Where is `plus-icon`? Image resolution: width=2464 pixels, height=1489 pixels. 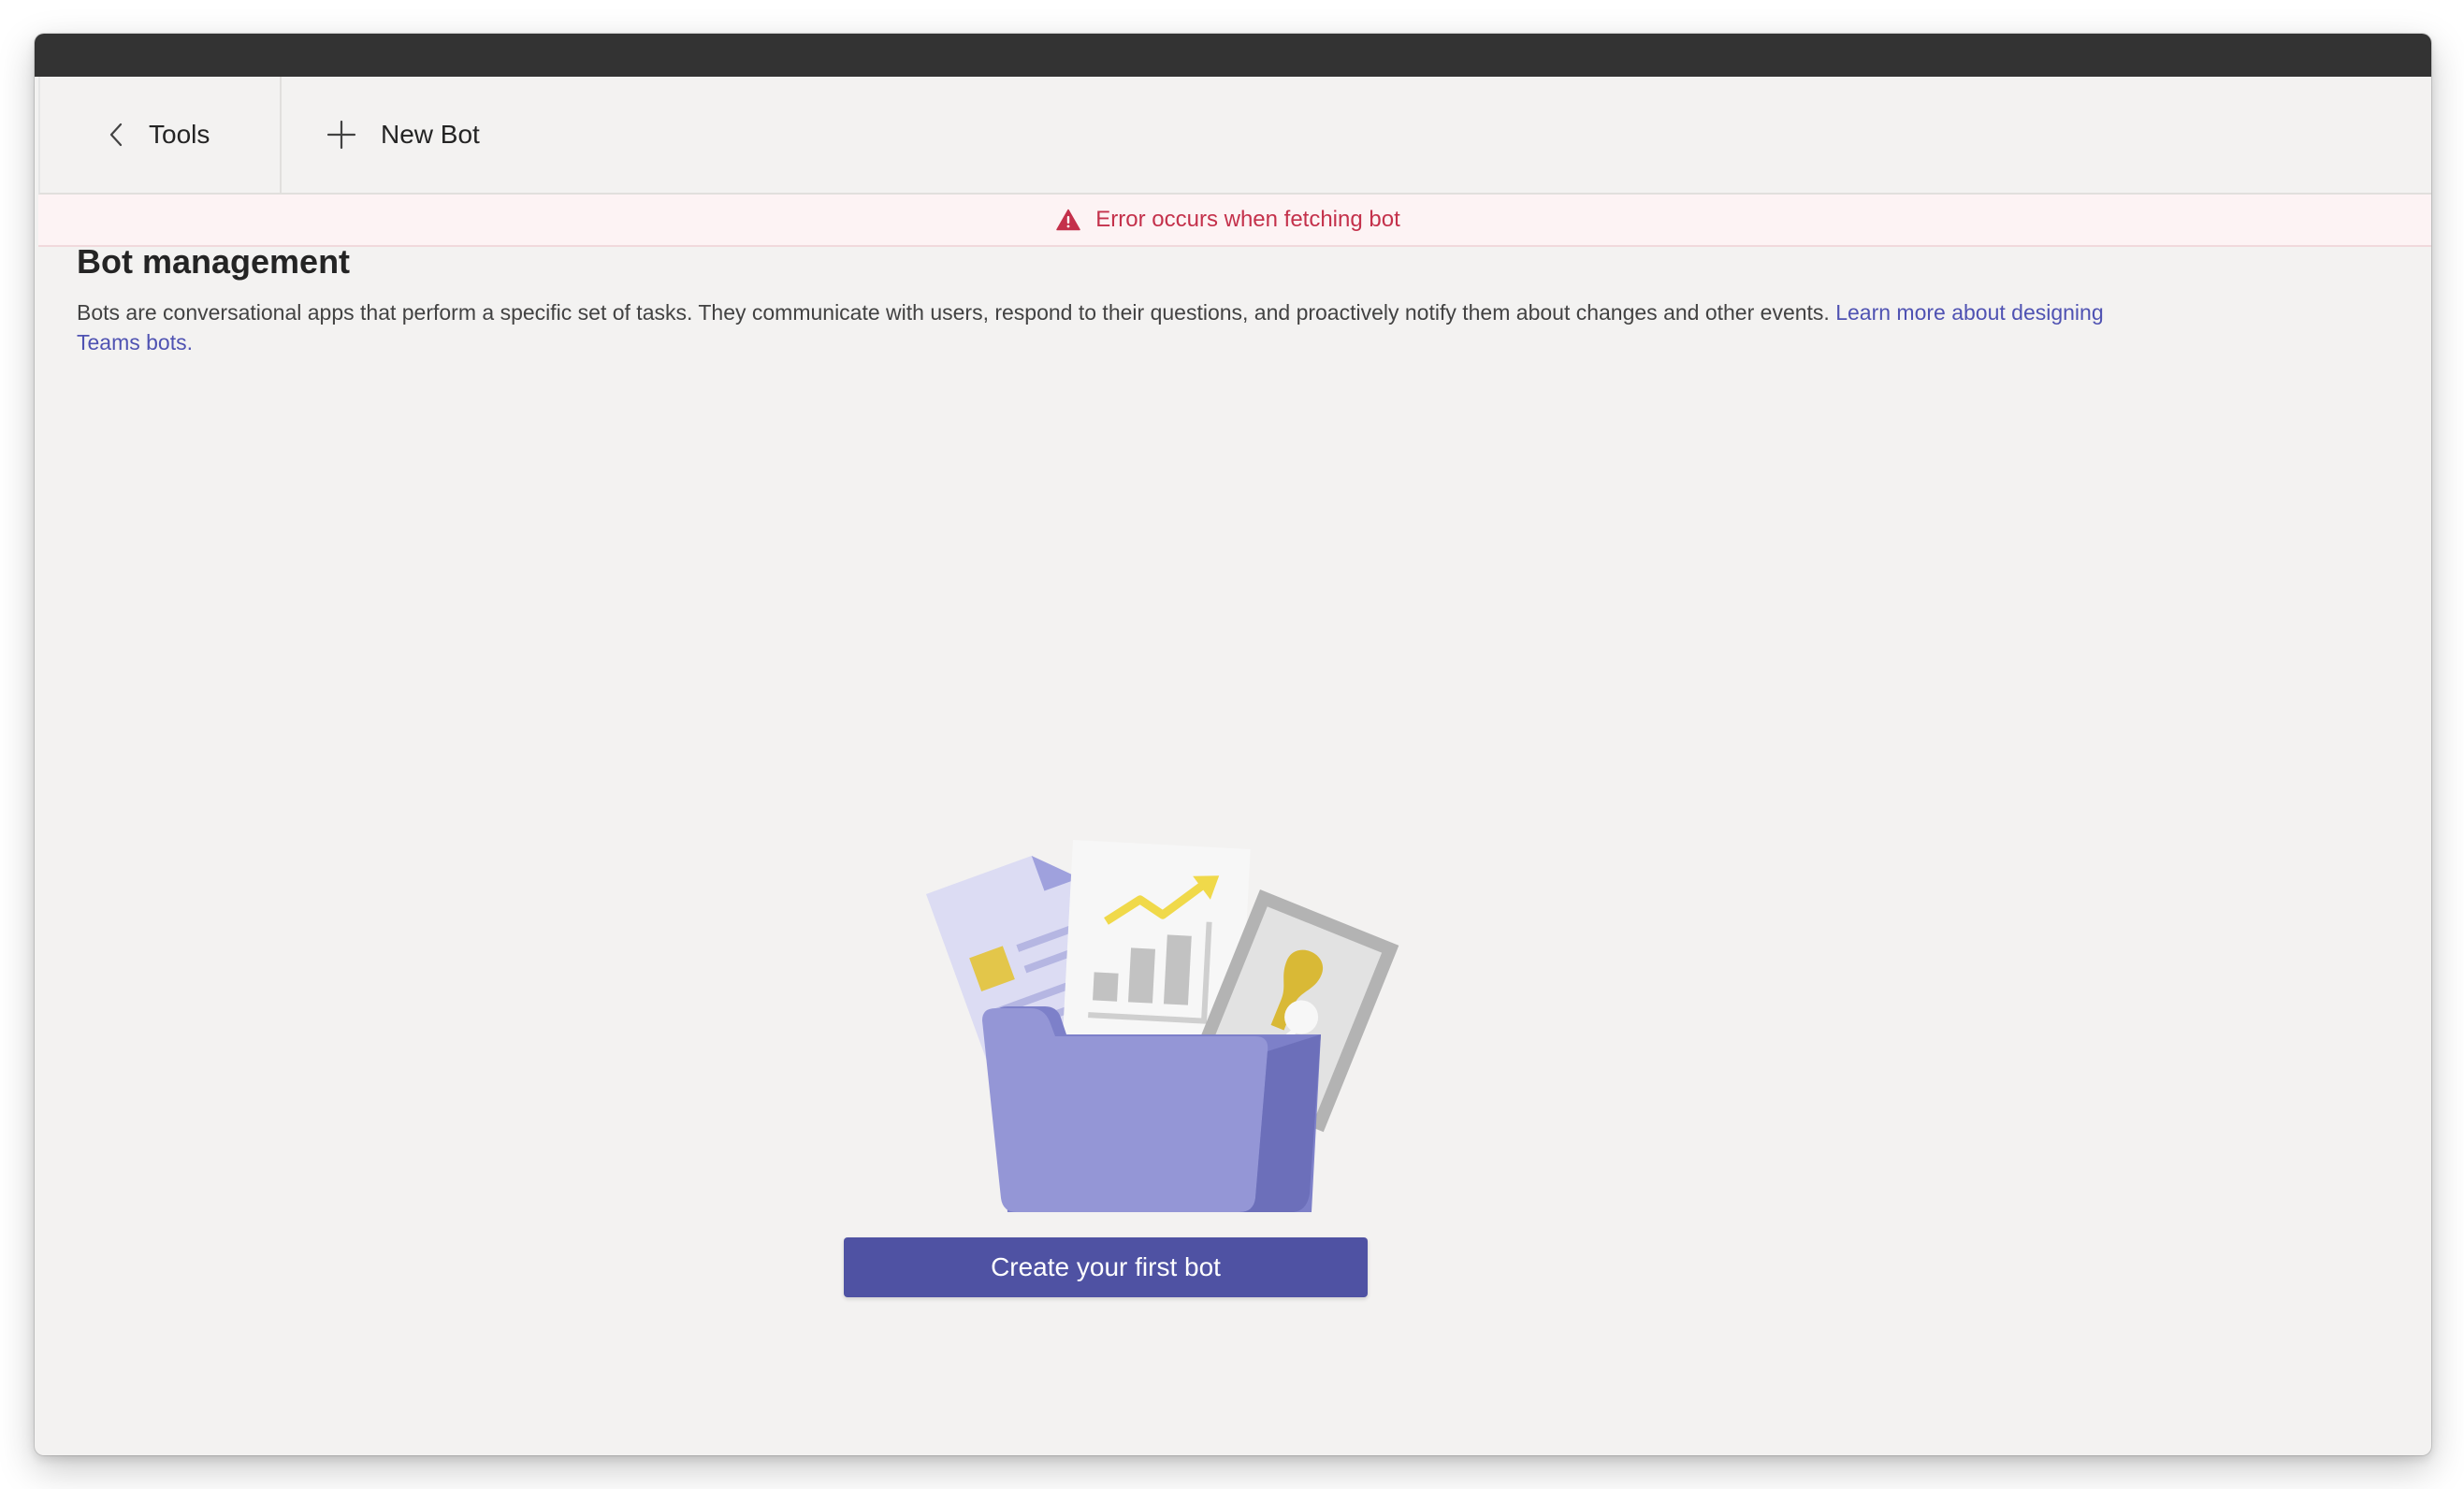 plus-icon is located at coordinates (341, 135).